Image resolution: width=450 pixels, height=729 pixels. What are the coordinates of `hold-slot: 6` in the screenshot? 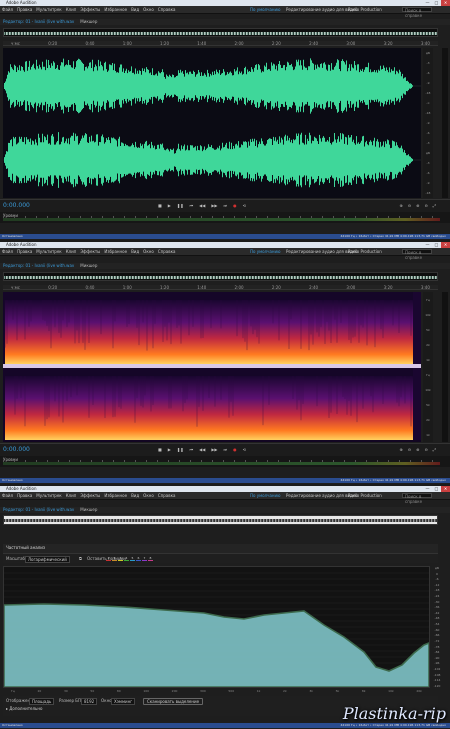 It's located at (138, 558).